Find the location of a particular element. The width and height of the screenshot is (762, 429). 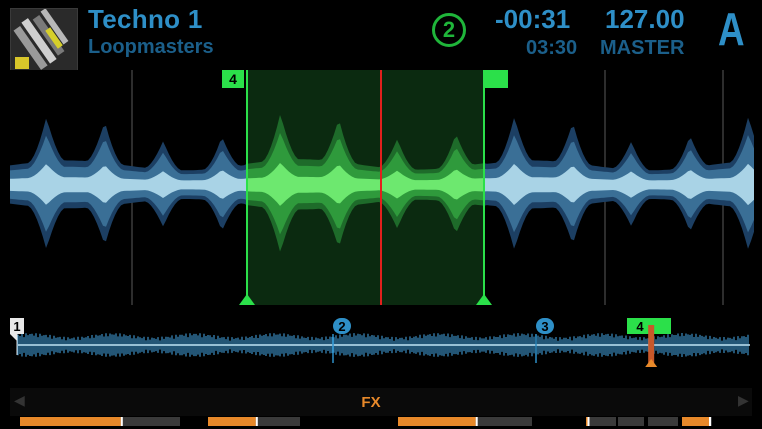

loop-out-marker is located at coordinates (496, 79).